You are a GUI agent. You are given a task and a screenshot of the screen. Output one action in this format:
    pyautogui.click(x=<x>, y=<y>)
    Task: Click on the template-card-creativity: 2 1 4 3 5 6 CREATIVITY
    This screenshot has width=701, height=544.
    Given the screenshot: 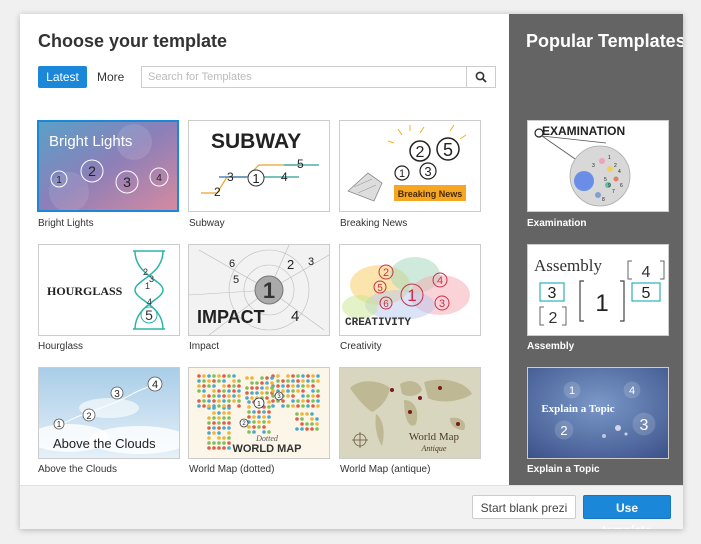 What is the action you would take?
    pyautogui.click(x=410, y=290)
    